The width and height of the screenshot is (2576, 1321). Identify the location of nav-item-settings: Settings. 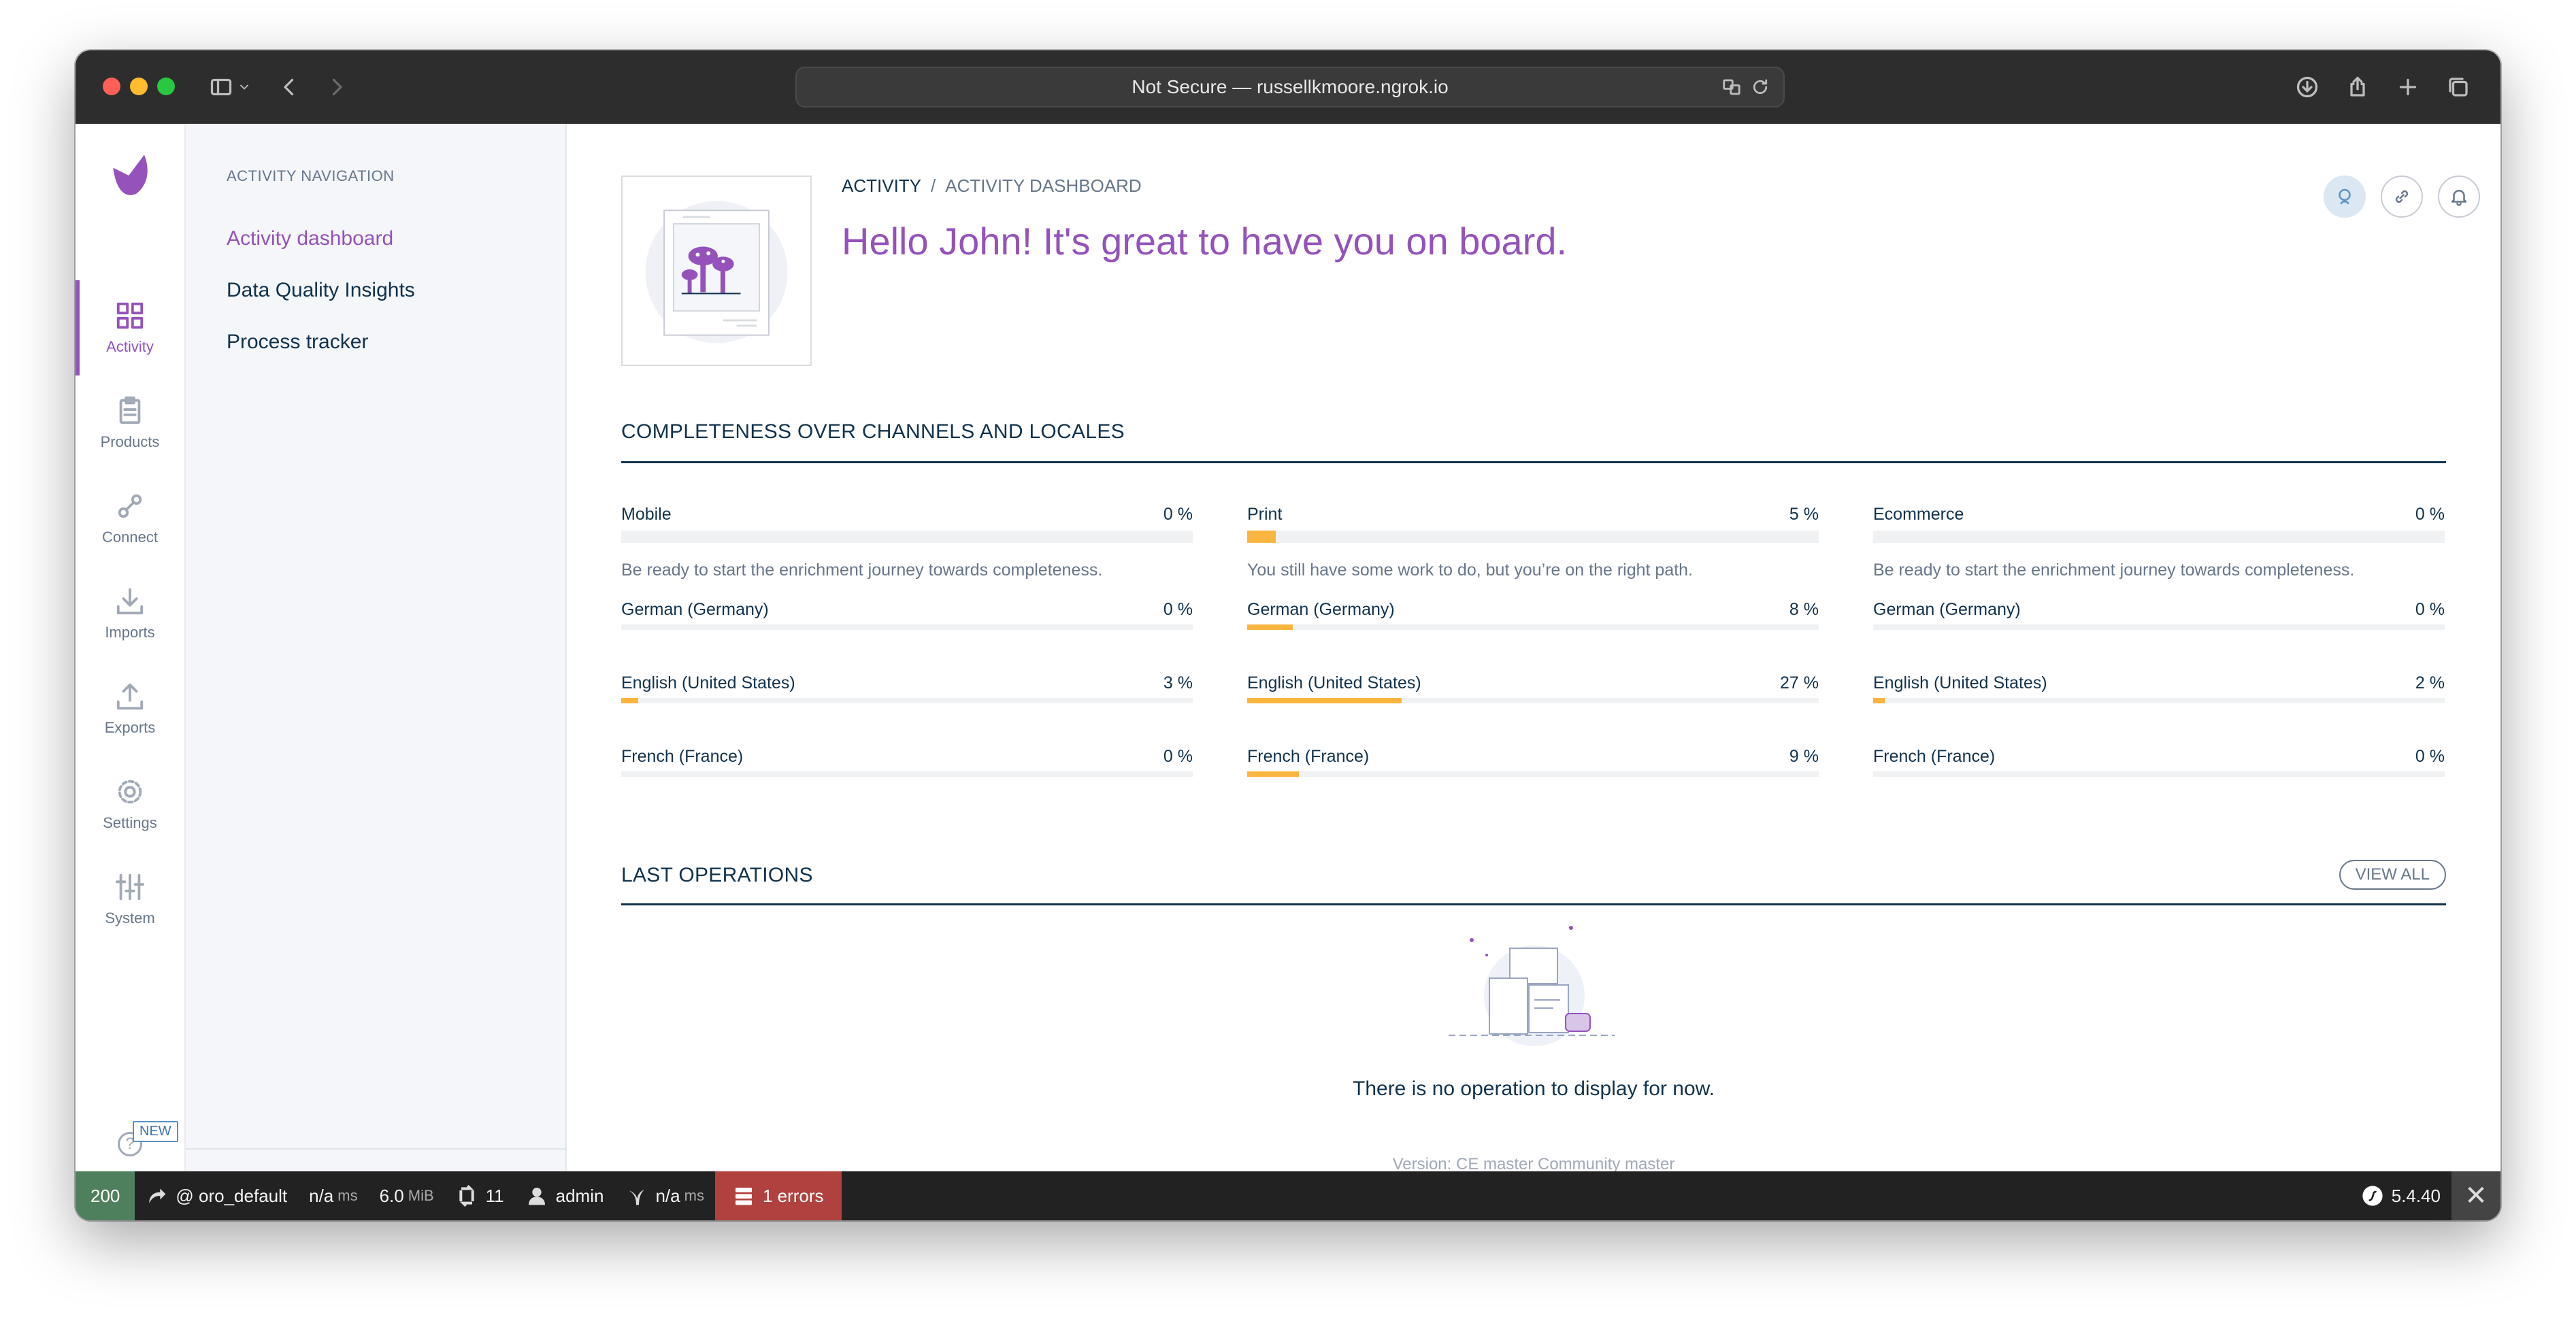
(130, 804).